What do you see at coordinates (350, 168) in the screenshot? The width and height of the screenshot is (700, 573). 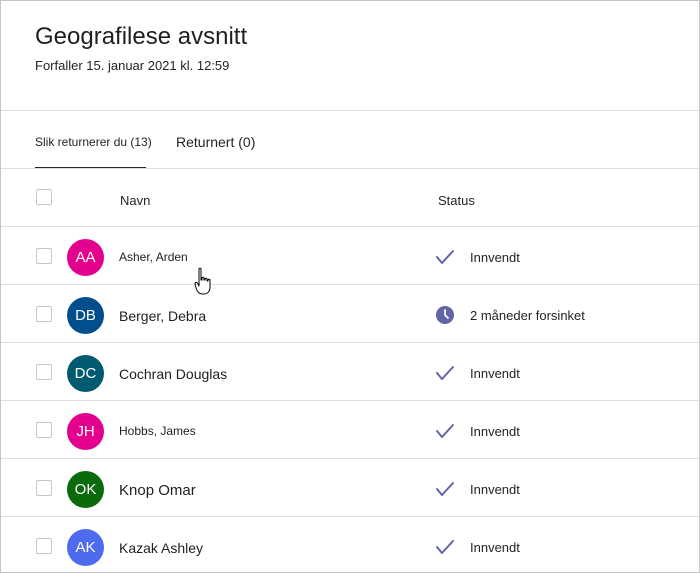 I see `tabs-divider` at bounding box center [350, 168].